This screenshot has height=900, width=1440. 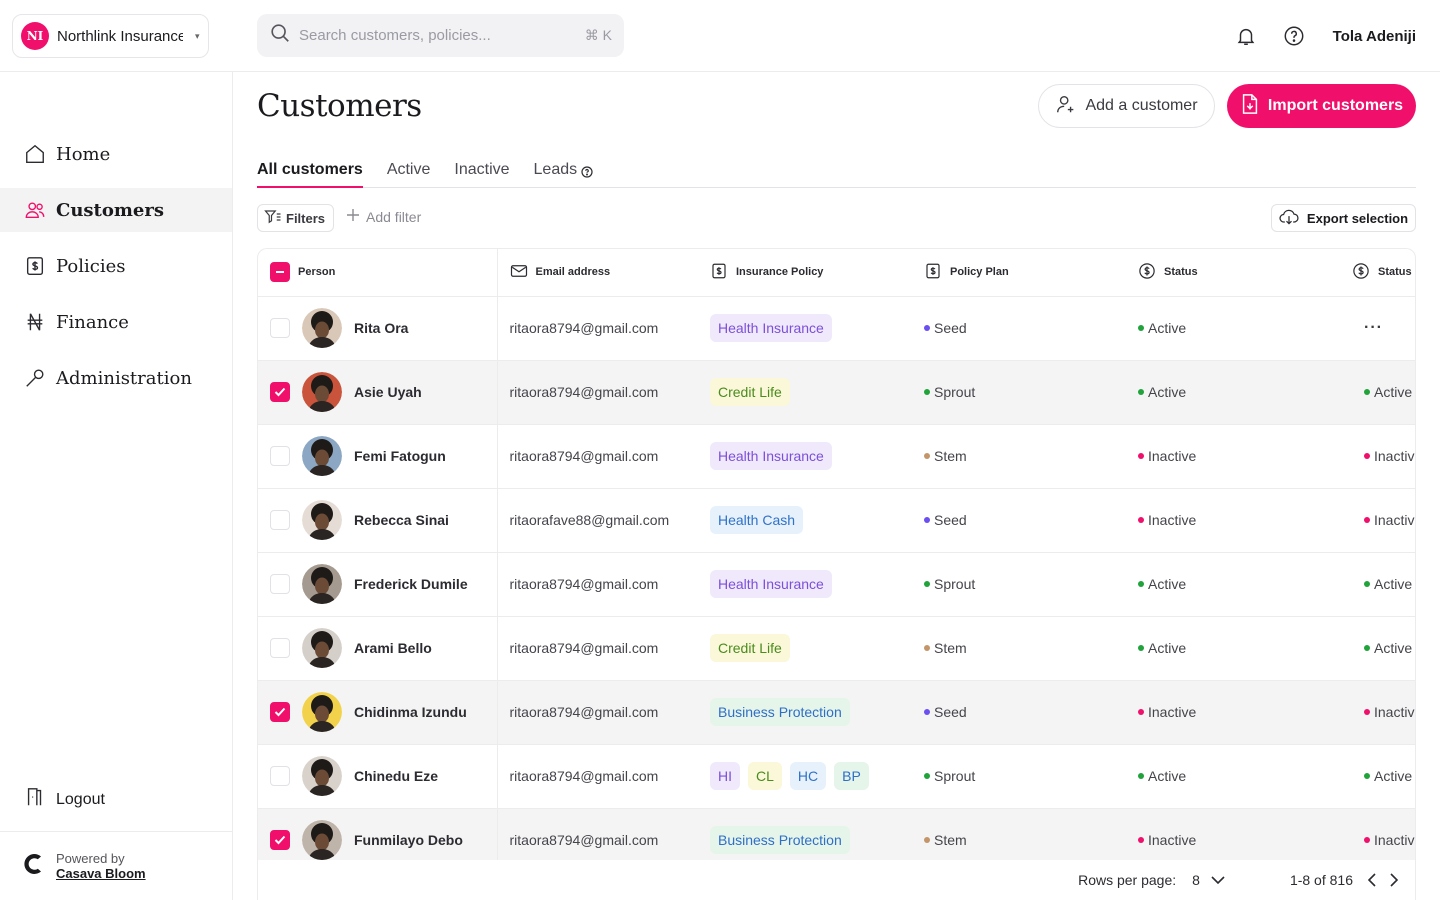 What do you see at coordinates (1031, 648) in the screenshot?
I see `plan-cell: Stem` at bounding box center [1031, 648].